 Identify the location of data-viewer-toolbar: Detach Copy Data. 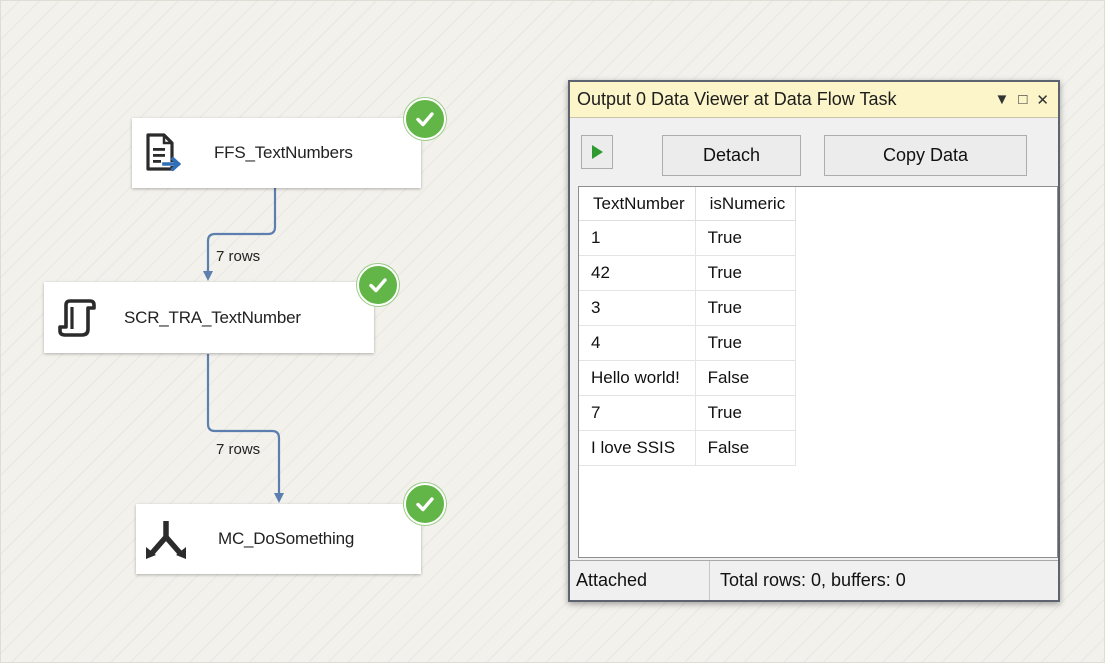
(814, 148).